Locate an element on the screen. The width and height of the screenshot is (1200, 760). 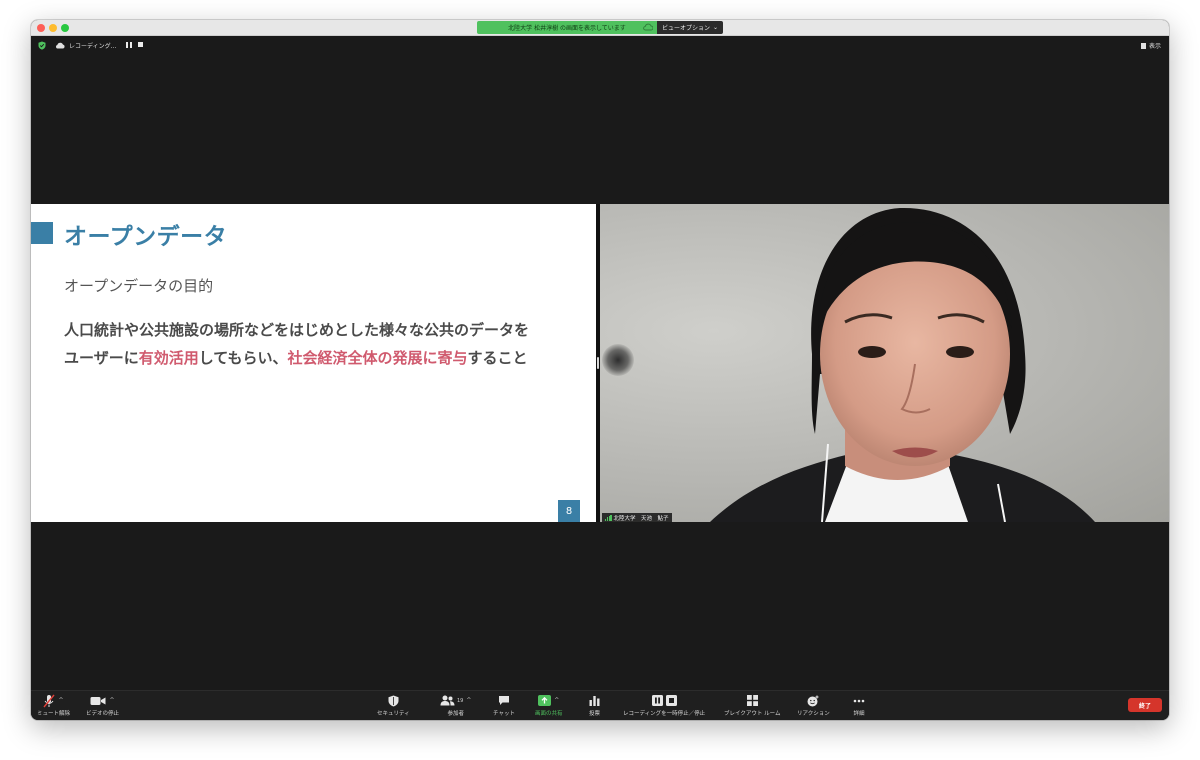
slide-title-accent is located at coordinates (42, 233).